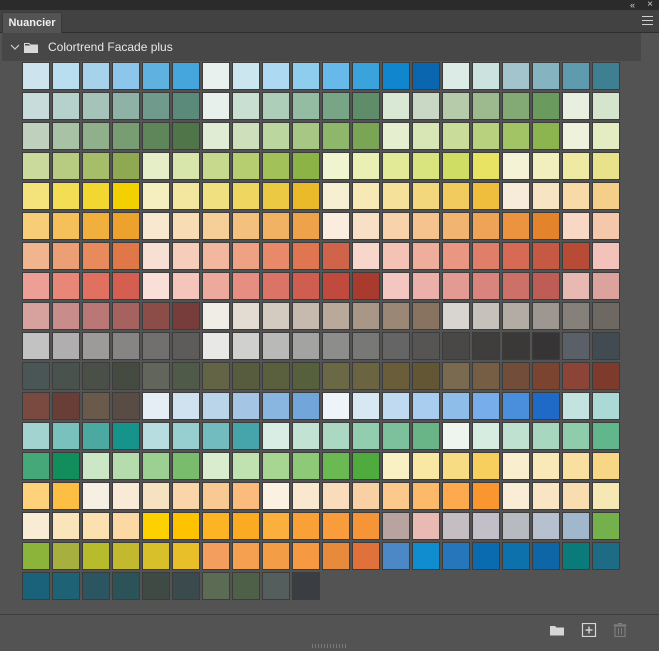 The image size is (659, 651). What do you see at coordinates (32, 22) in the screenshot?
I see `tab-swatches: Nuancier` at bounding box center [32, 22].